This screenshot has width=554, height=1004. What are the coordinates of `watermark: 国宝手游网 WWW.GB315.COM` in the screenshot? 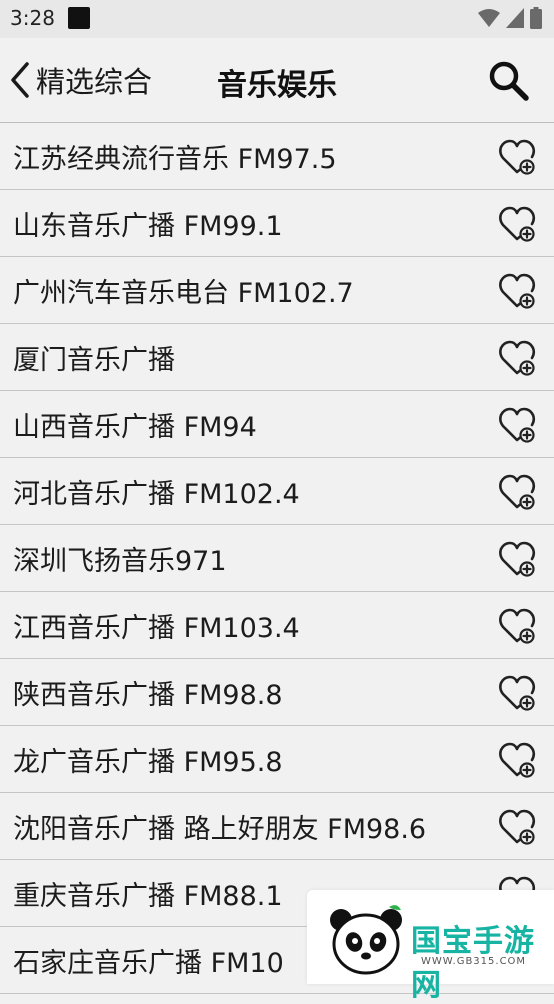 It's located at (430, 946).